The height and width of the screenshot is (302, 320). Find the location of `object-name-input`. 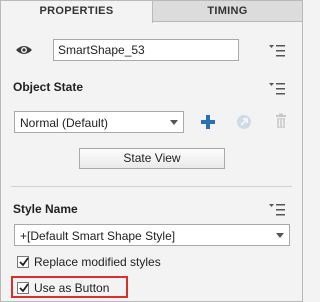

object-name-input is located at coordinates (146, 50).